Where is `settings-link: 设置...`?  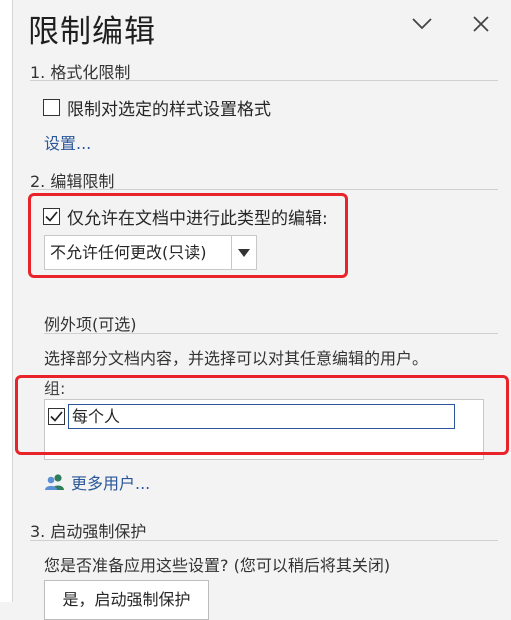
settings-link: 设置... is located at coordinates (67, 142).